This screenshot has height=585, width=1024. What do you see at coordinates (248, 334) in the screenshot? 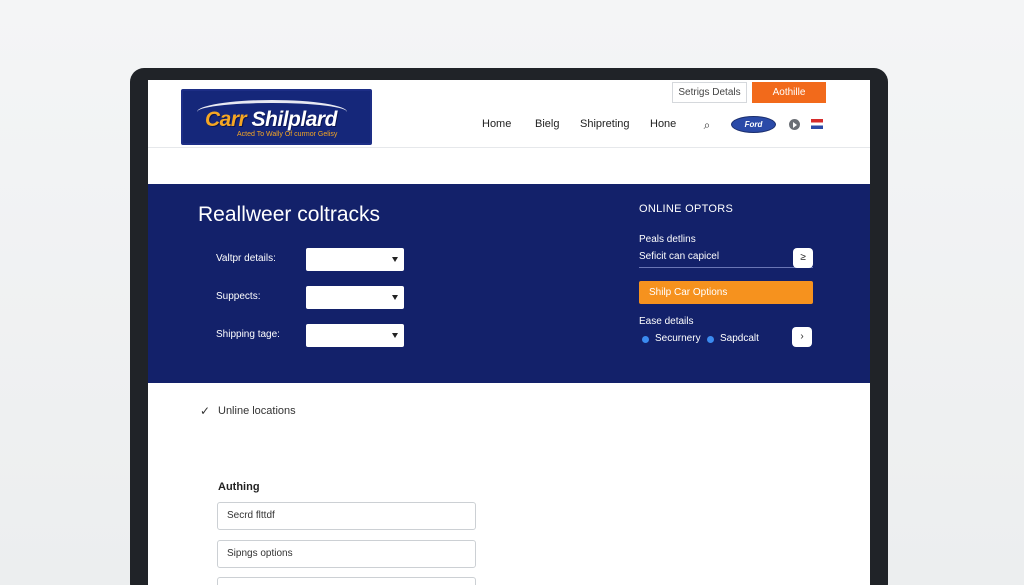
I see `shipping-tage-label: Shipping tage:` at bounding box center [248, 334].